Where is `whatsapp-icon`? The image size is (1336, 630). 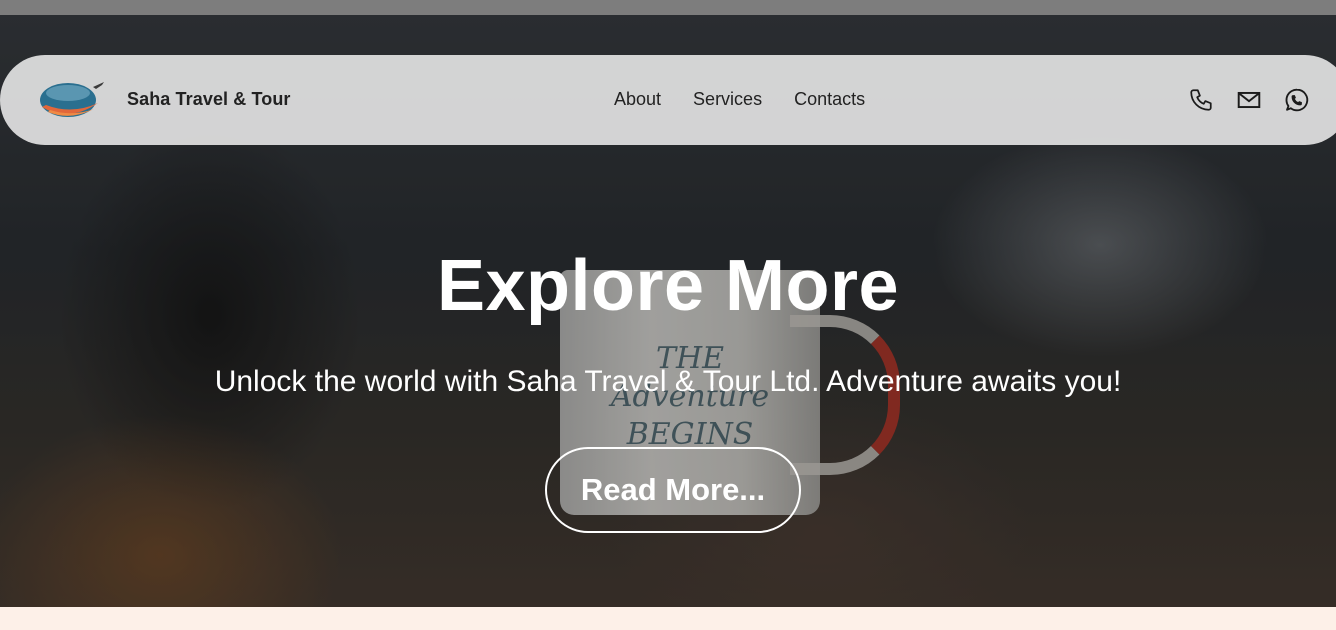 whatsapp-icon is located at coordinates (1297, 100).